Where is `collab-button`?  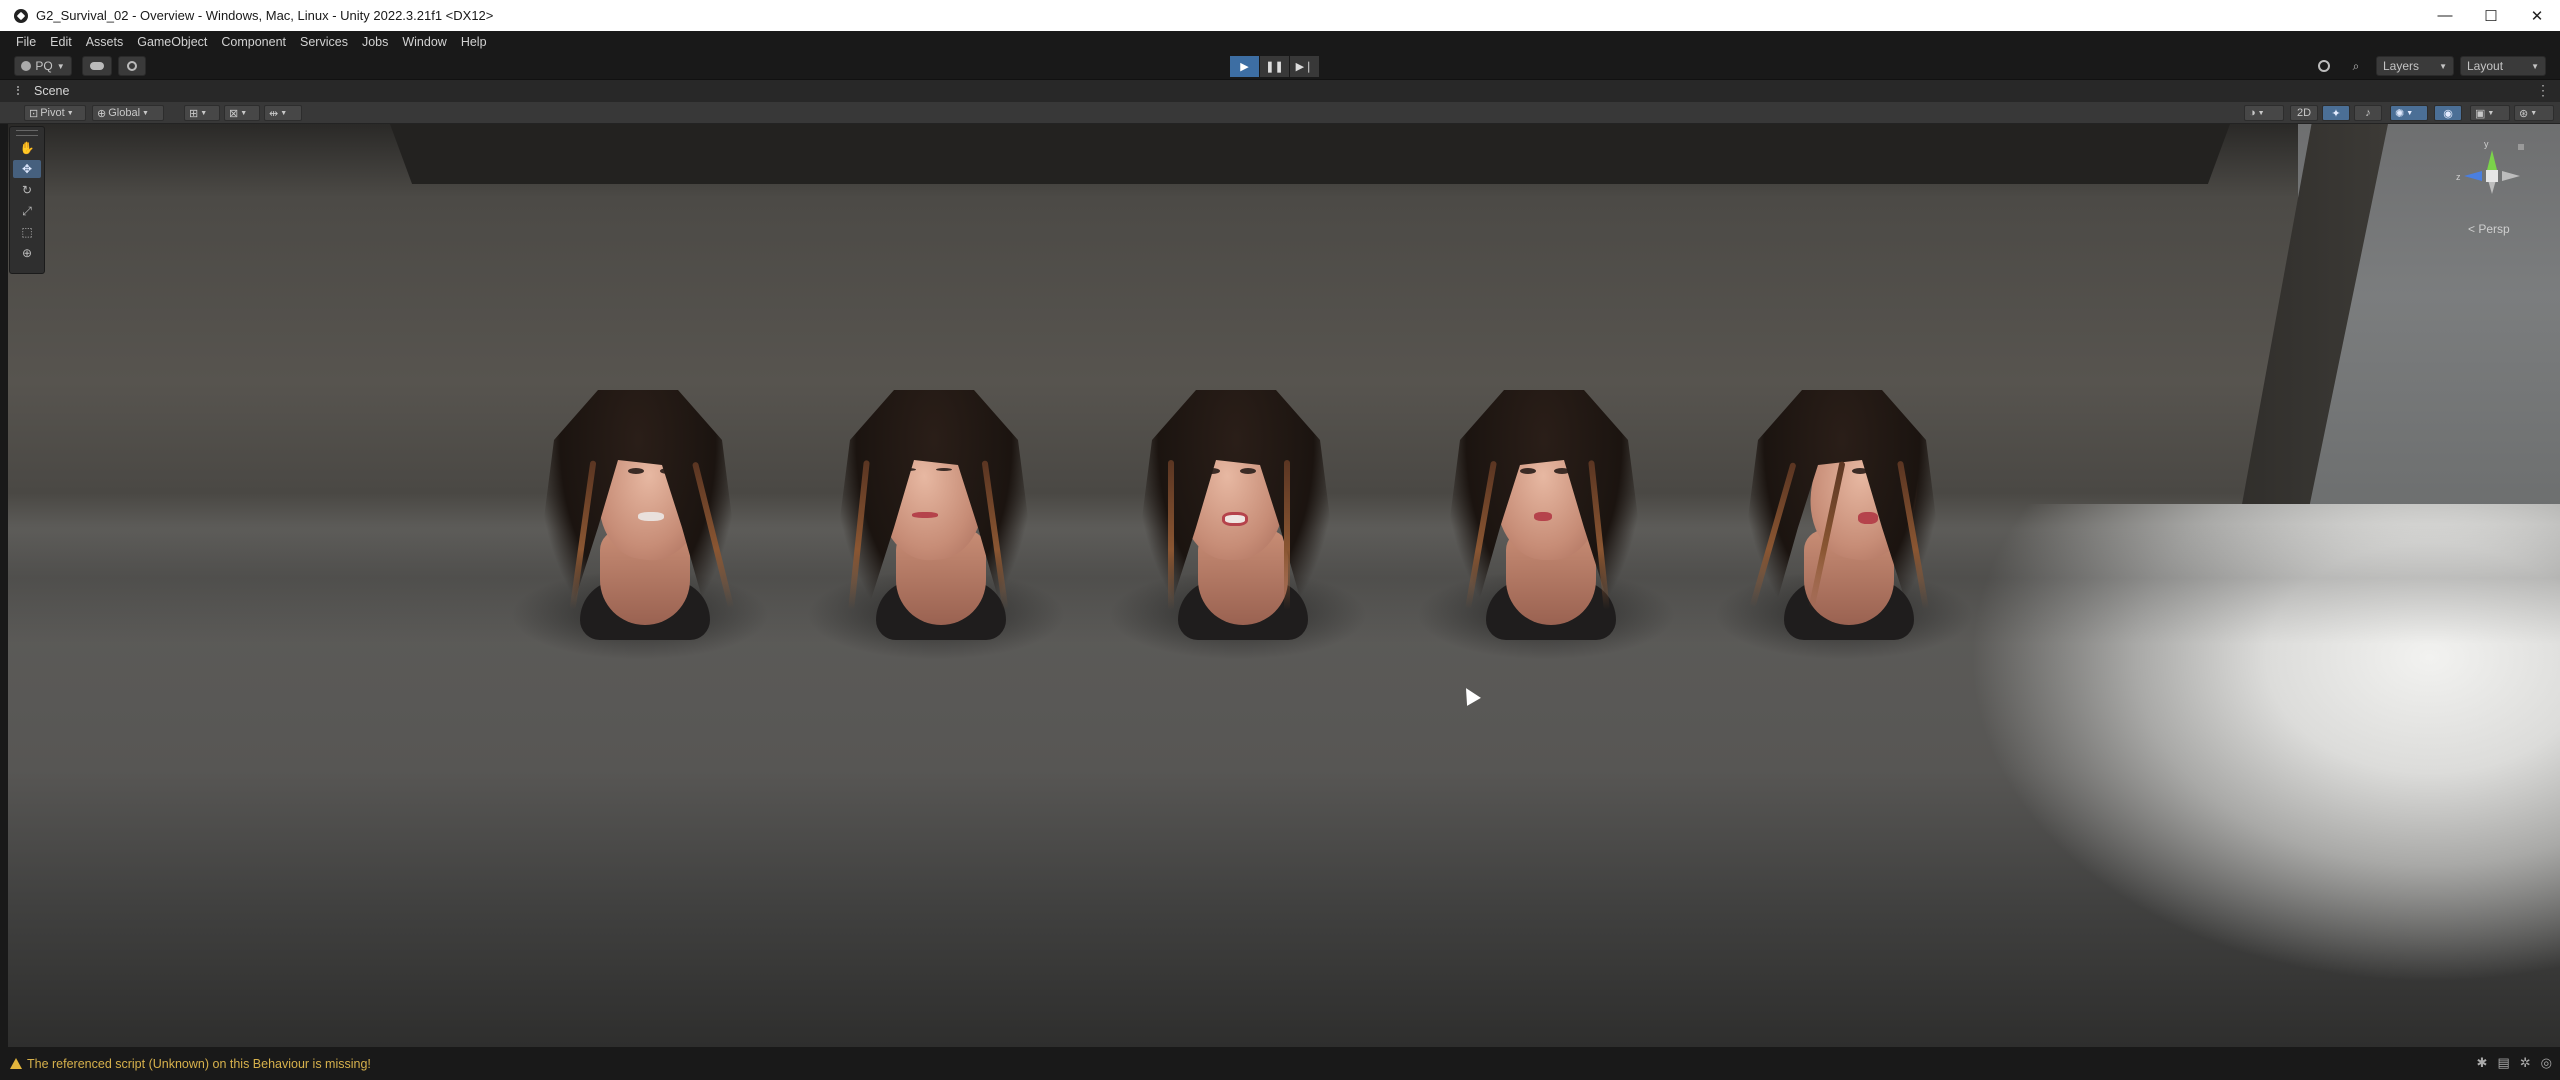
collab-button is located at coordinates (132, 66).